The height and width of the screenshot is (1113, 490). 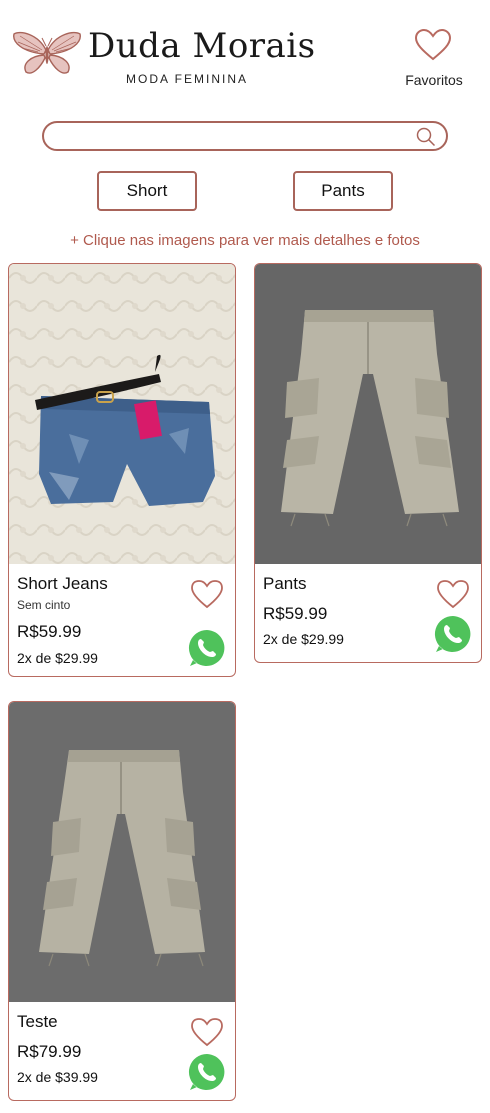 What do you see at coordinates (285, 583) in the screenshot?
I see `product-name: Pants` at bounding box center [285, 583].